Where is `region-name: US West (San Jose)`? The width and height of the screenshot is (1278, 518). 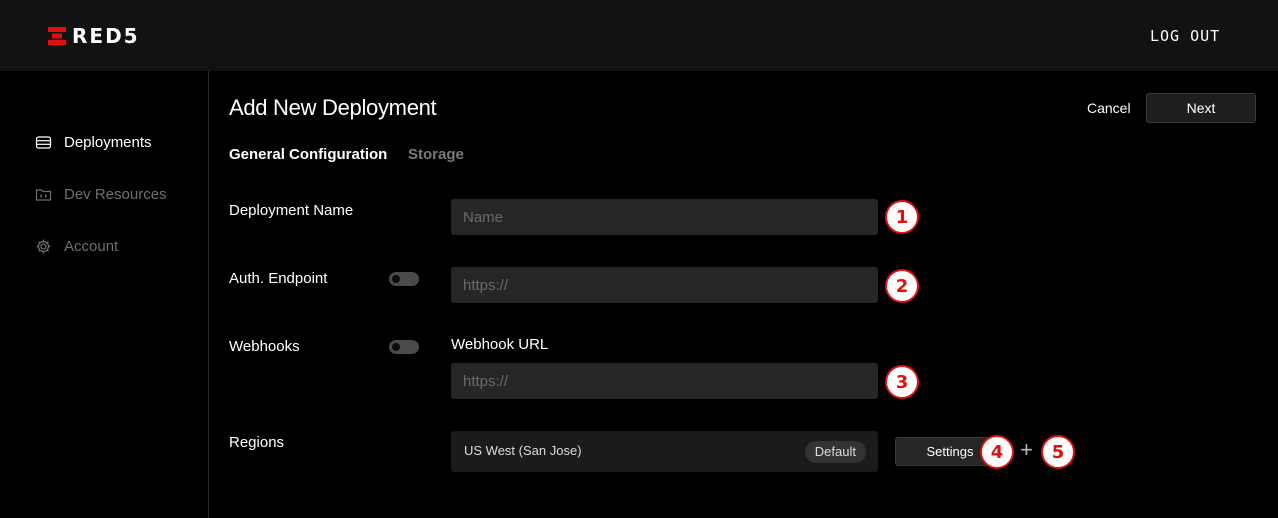 region-name: US West (San Jose) is located at coordinates (523, 450).